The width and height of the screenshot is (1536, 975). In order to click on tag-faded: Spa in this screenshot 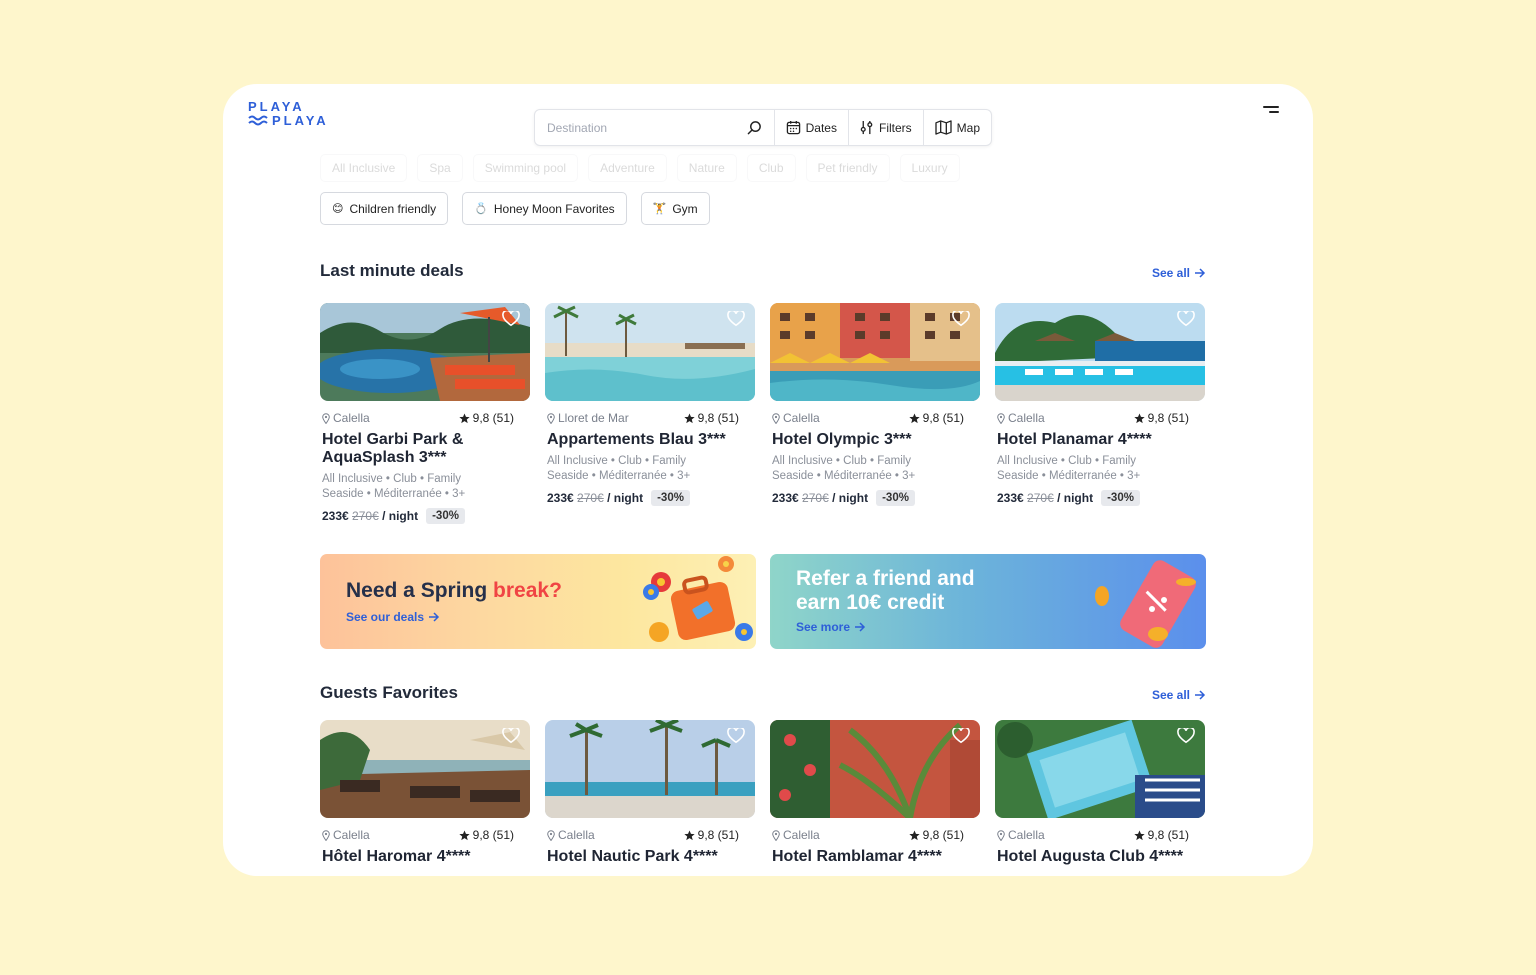, I will do `click(440, 168)`.